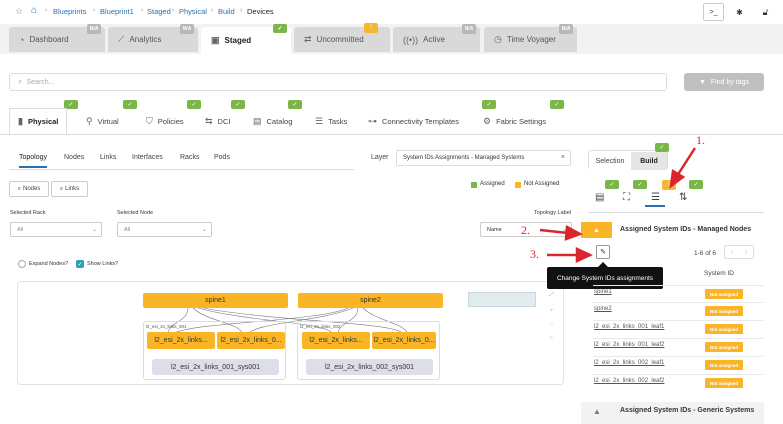  What do you see at coordinates (525, 230) in the screenshot?
I see `annotation-2: 2.` at bounding box center [525, 230].